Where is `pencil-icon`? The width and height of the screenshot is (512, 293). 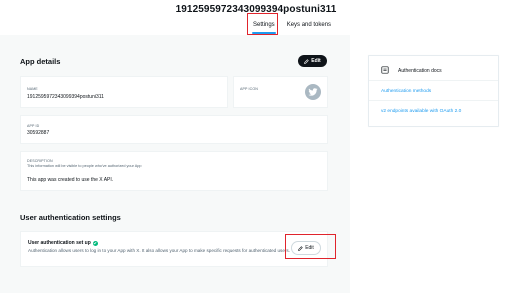 pencil-icon is located at coordinates (306, 61).